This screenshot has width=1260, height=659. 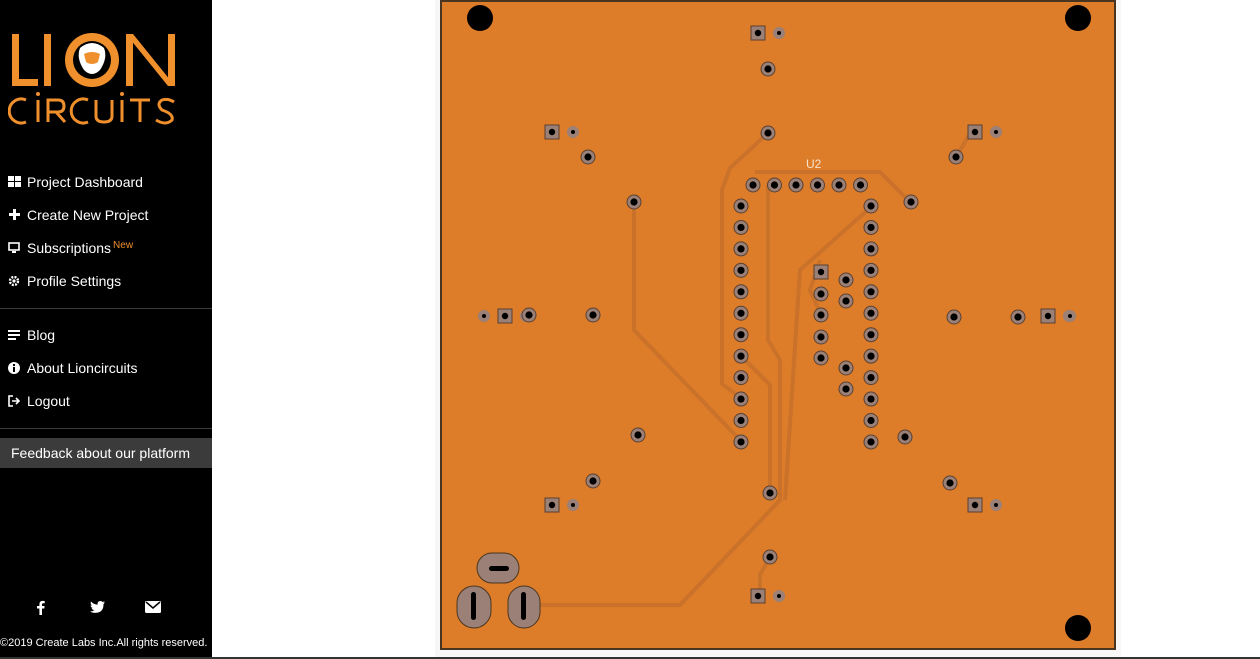 I want to click on nav-label: About Lioncircuits, so click(x=82, y=367).